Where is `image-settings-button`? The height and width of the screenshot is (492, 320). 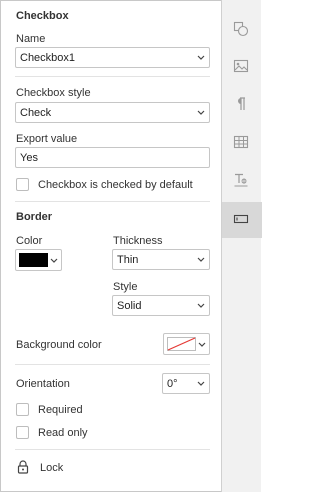 image-settings-button is located at coordinates (242, 67).